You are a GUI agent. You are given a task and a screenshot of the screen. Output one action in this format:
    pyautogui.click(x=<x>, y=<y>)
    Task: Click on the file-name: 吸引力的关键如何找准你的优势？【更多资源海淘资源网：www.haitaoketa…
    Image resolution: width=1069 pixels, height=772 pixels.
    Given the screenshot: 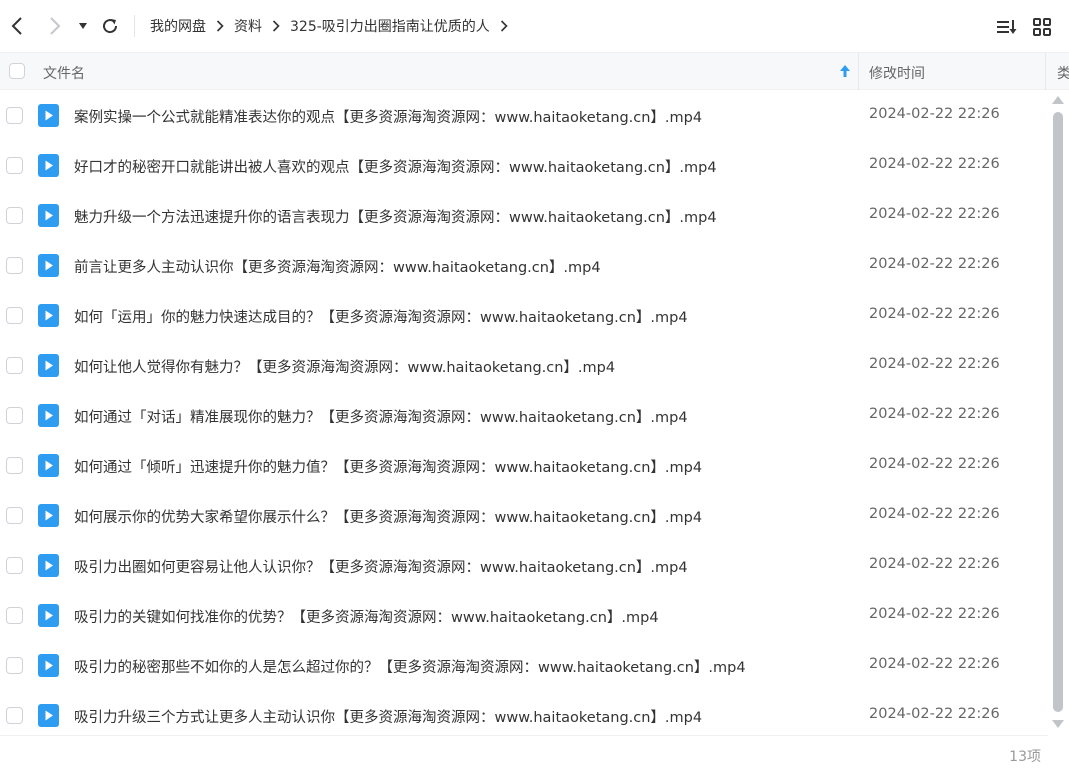 What is the action you would take?
    pyautogui.click(x=366, y=618)
    